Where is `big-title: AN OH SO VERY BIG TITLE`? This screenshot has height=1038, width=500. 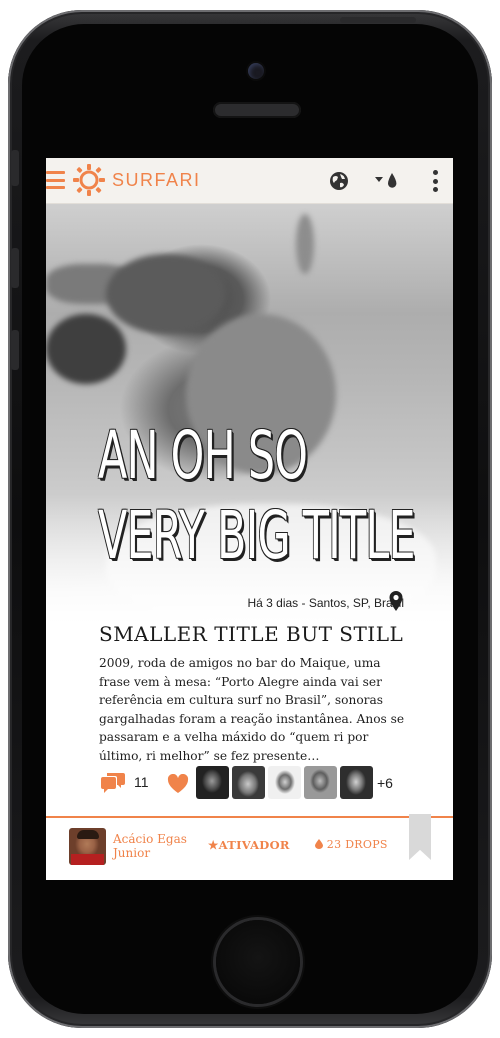
big-title: AN OH SO VERY BIG TITLE is located at coordinates (256, 496).